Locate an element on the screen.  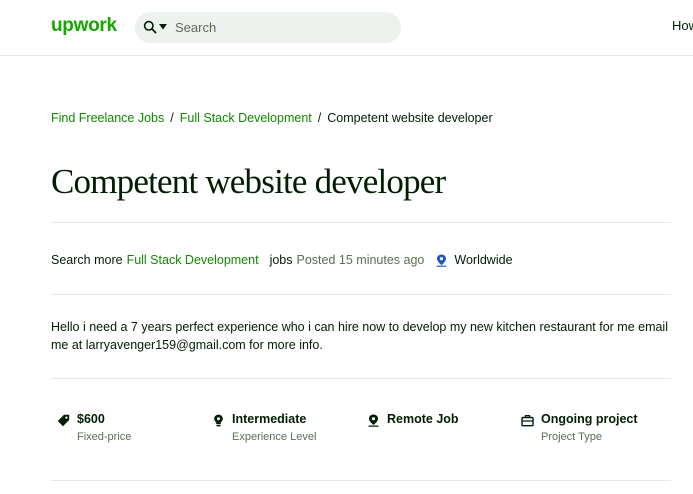
budget-amount: $600 is located at coordinates (91, 419).